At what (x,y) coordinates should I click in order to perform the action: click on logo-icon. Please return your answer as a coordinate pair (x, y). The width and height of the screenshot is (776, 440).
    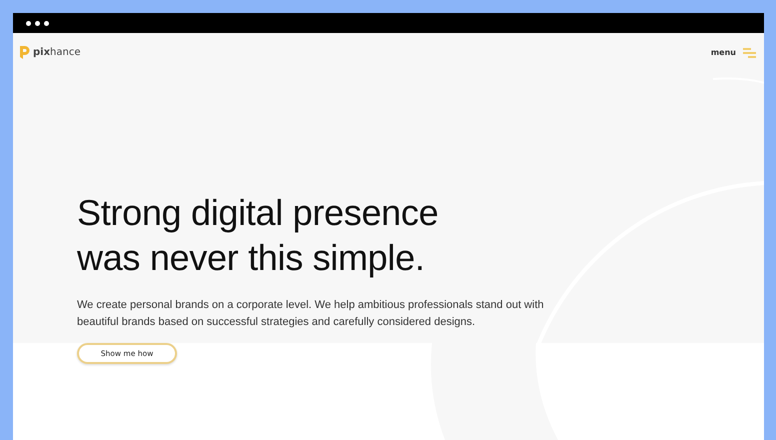
    Looking at the image, I should click on (24, 52).